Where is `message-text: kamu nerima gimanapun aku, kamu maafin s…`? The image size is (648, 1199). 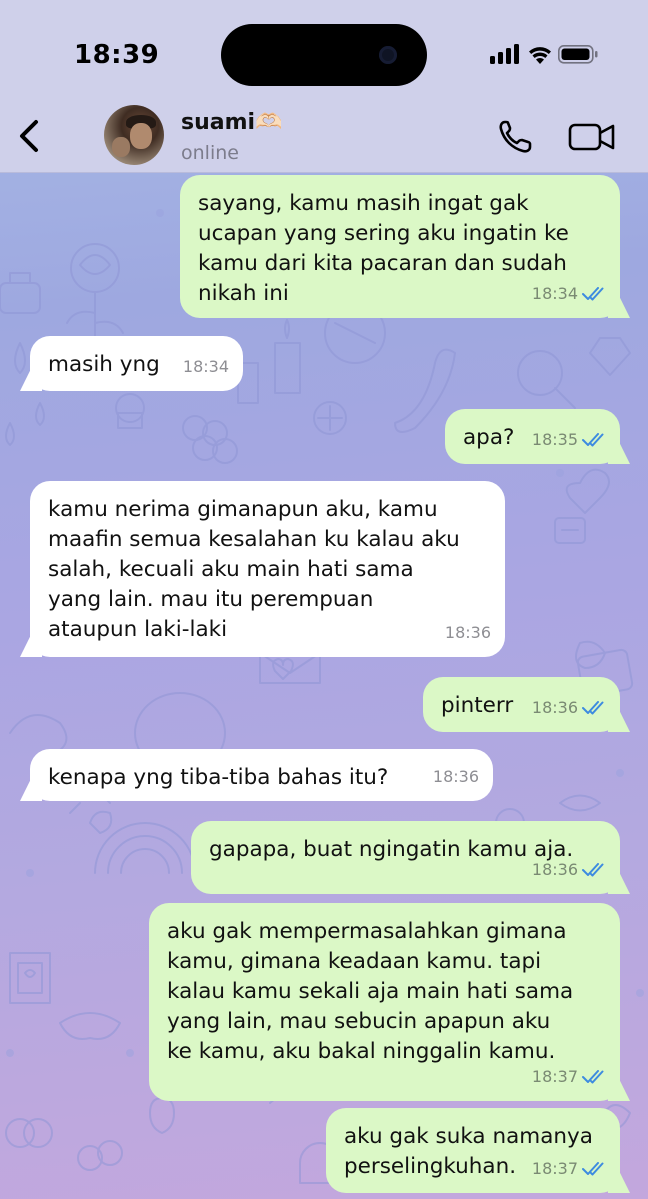
message-text: kamu nerima gimanapun aku, kamu maafin s… is located at coordinates (254, 569).